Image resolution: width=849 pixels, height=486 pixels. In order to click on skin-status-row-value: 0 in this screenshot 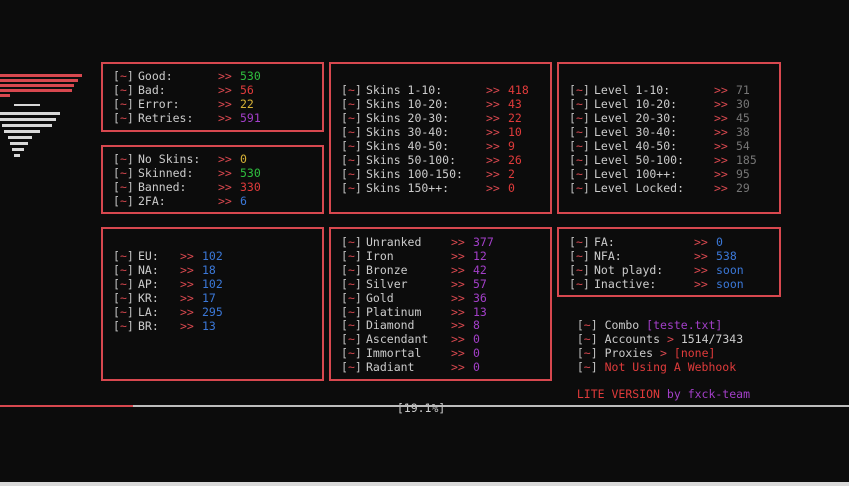, I will do `click(243, 159)`.